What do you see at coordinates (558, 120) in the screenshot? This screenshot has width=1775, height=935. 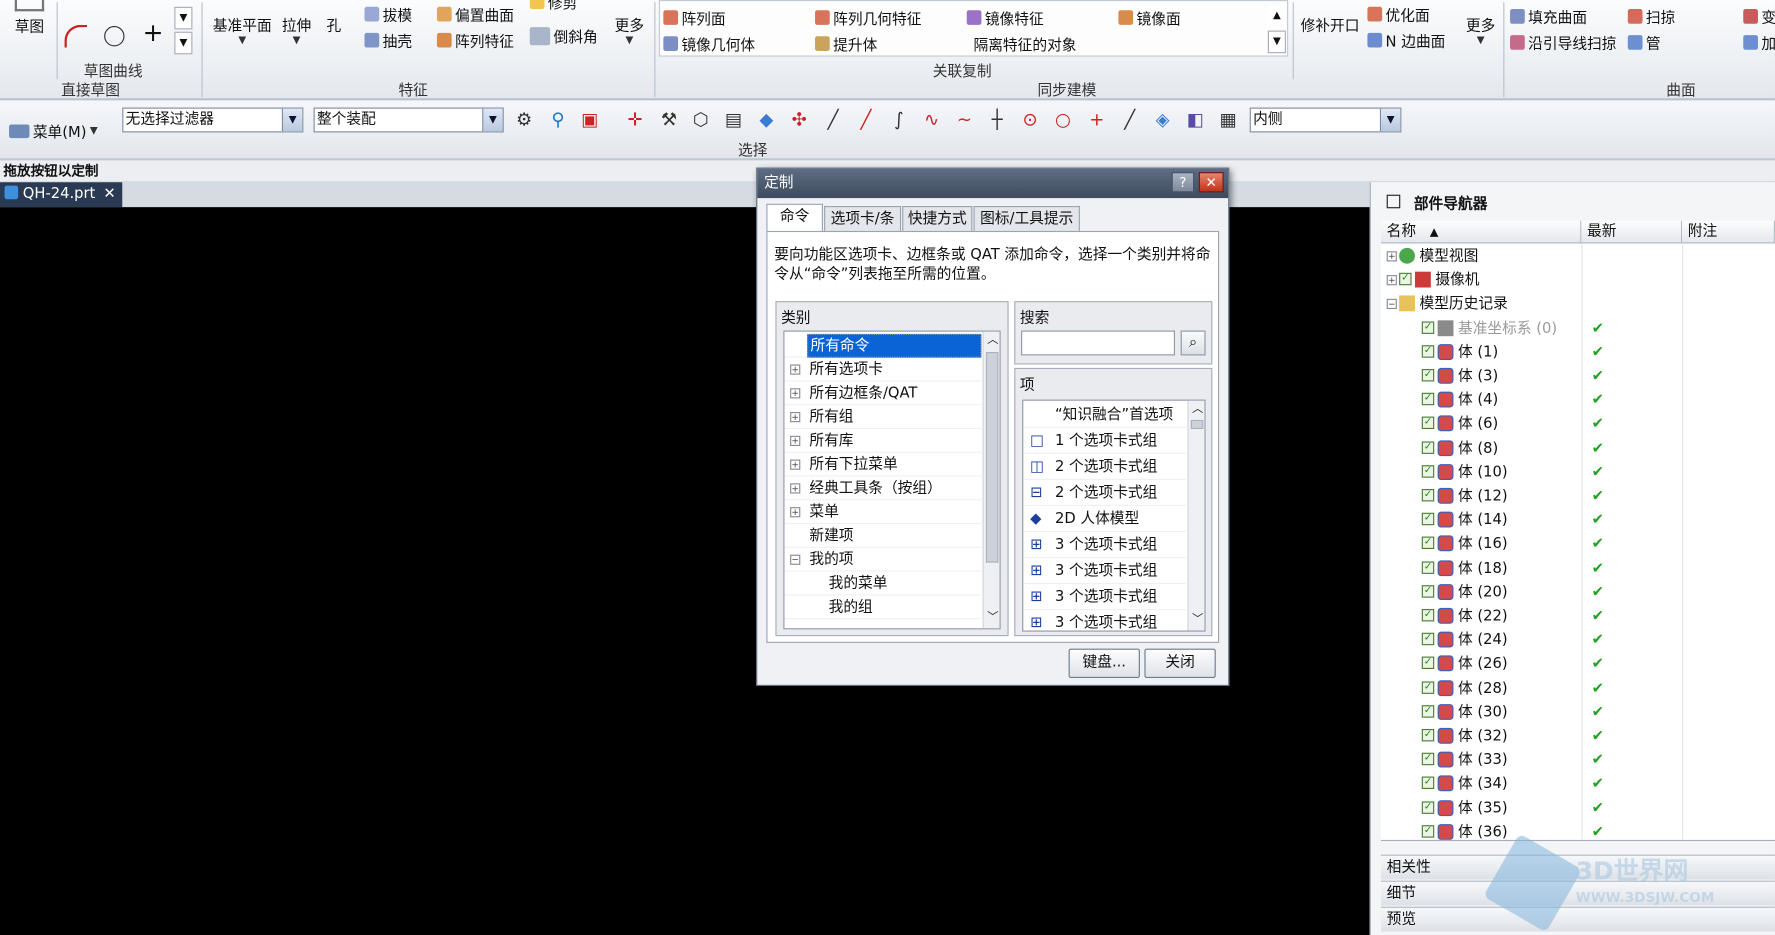 I see `link-icon: ⚲` at bounding box center [558, 120].